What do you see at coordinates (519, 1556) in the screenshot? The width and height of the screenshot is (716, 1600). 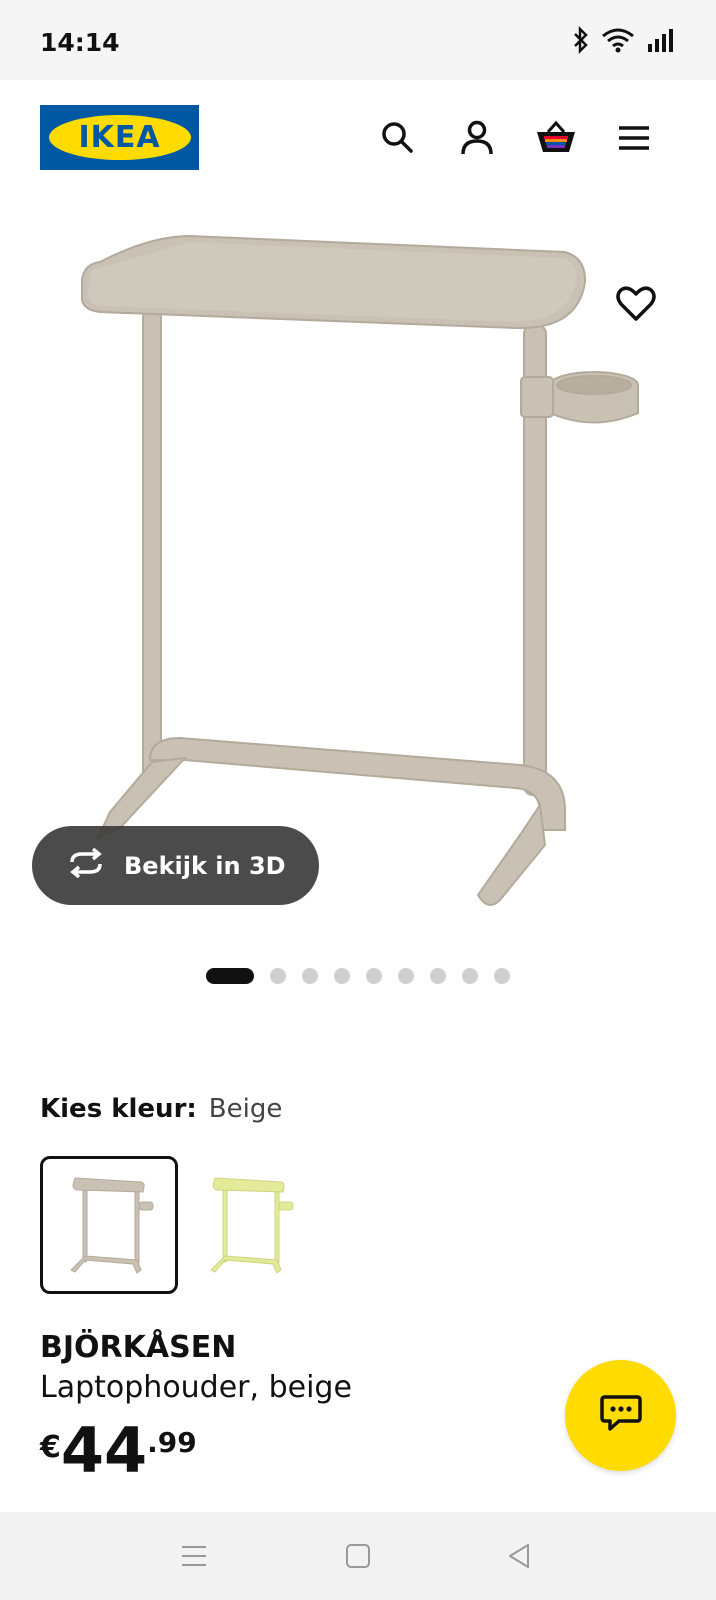 I see `back-icon` at bounding box center [519, 1556].